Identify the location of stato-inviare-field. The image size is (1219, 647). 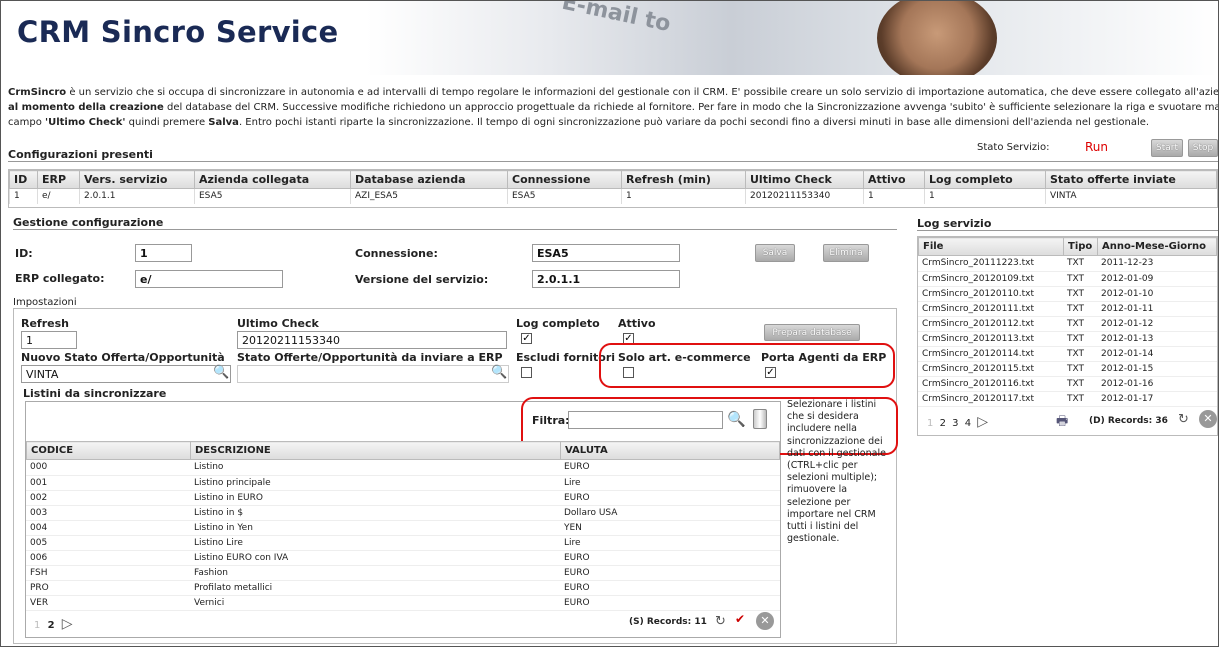
(373, 374).